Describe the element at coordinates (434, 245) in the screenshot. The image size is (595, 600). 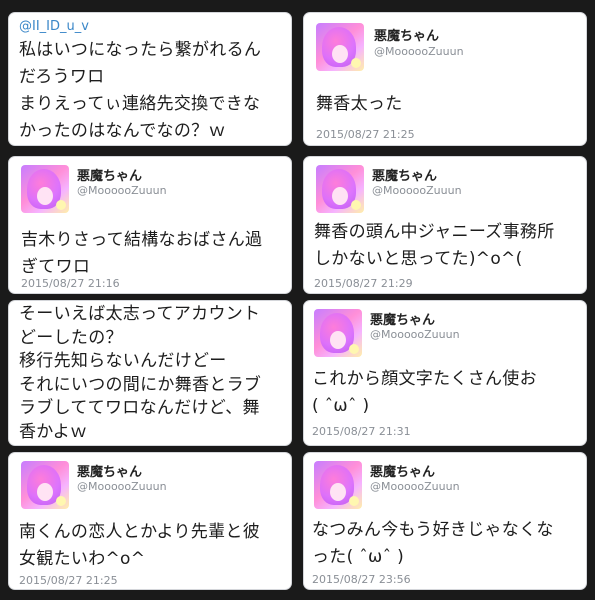
I see `tweet-text: 舞香の頭ん中ジャニーズ事務所 しかないと思ってた)^o^(` at that location.